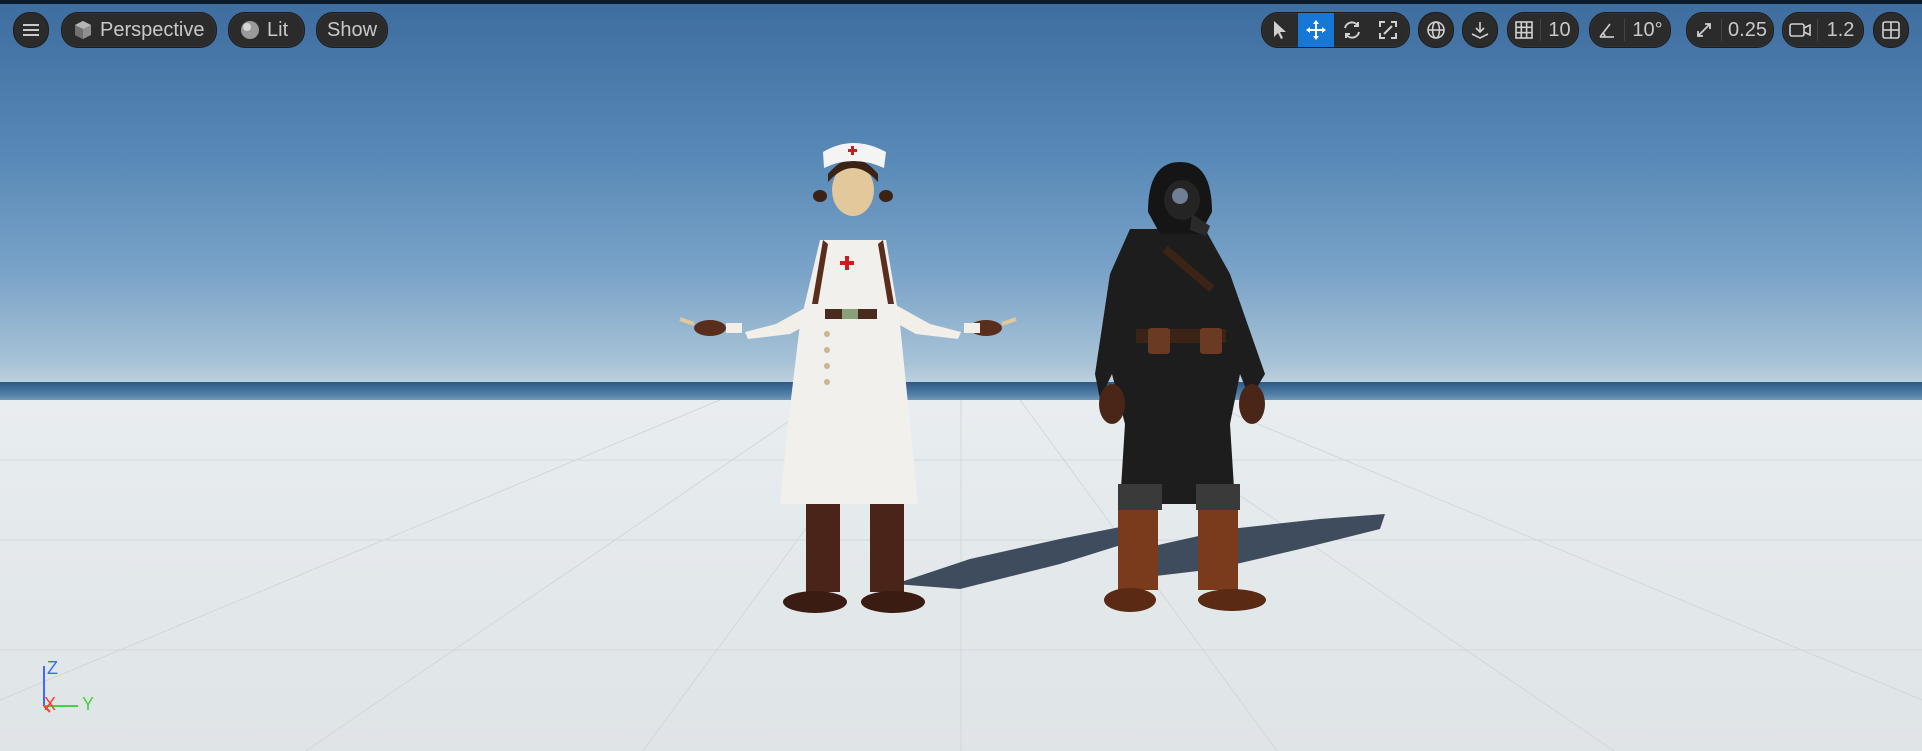 This screenshot has width=1922, height=751. Describe the element at coordinates (1543, 30) in the screenshot. I see `grid-snap-group: 10` at that location.